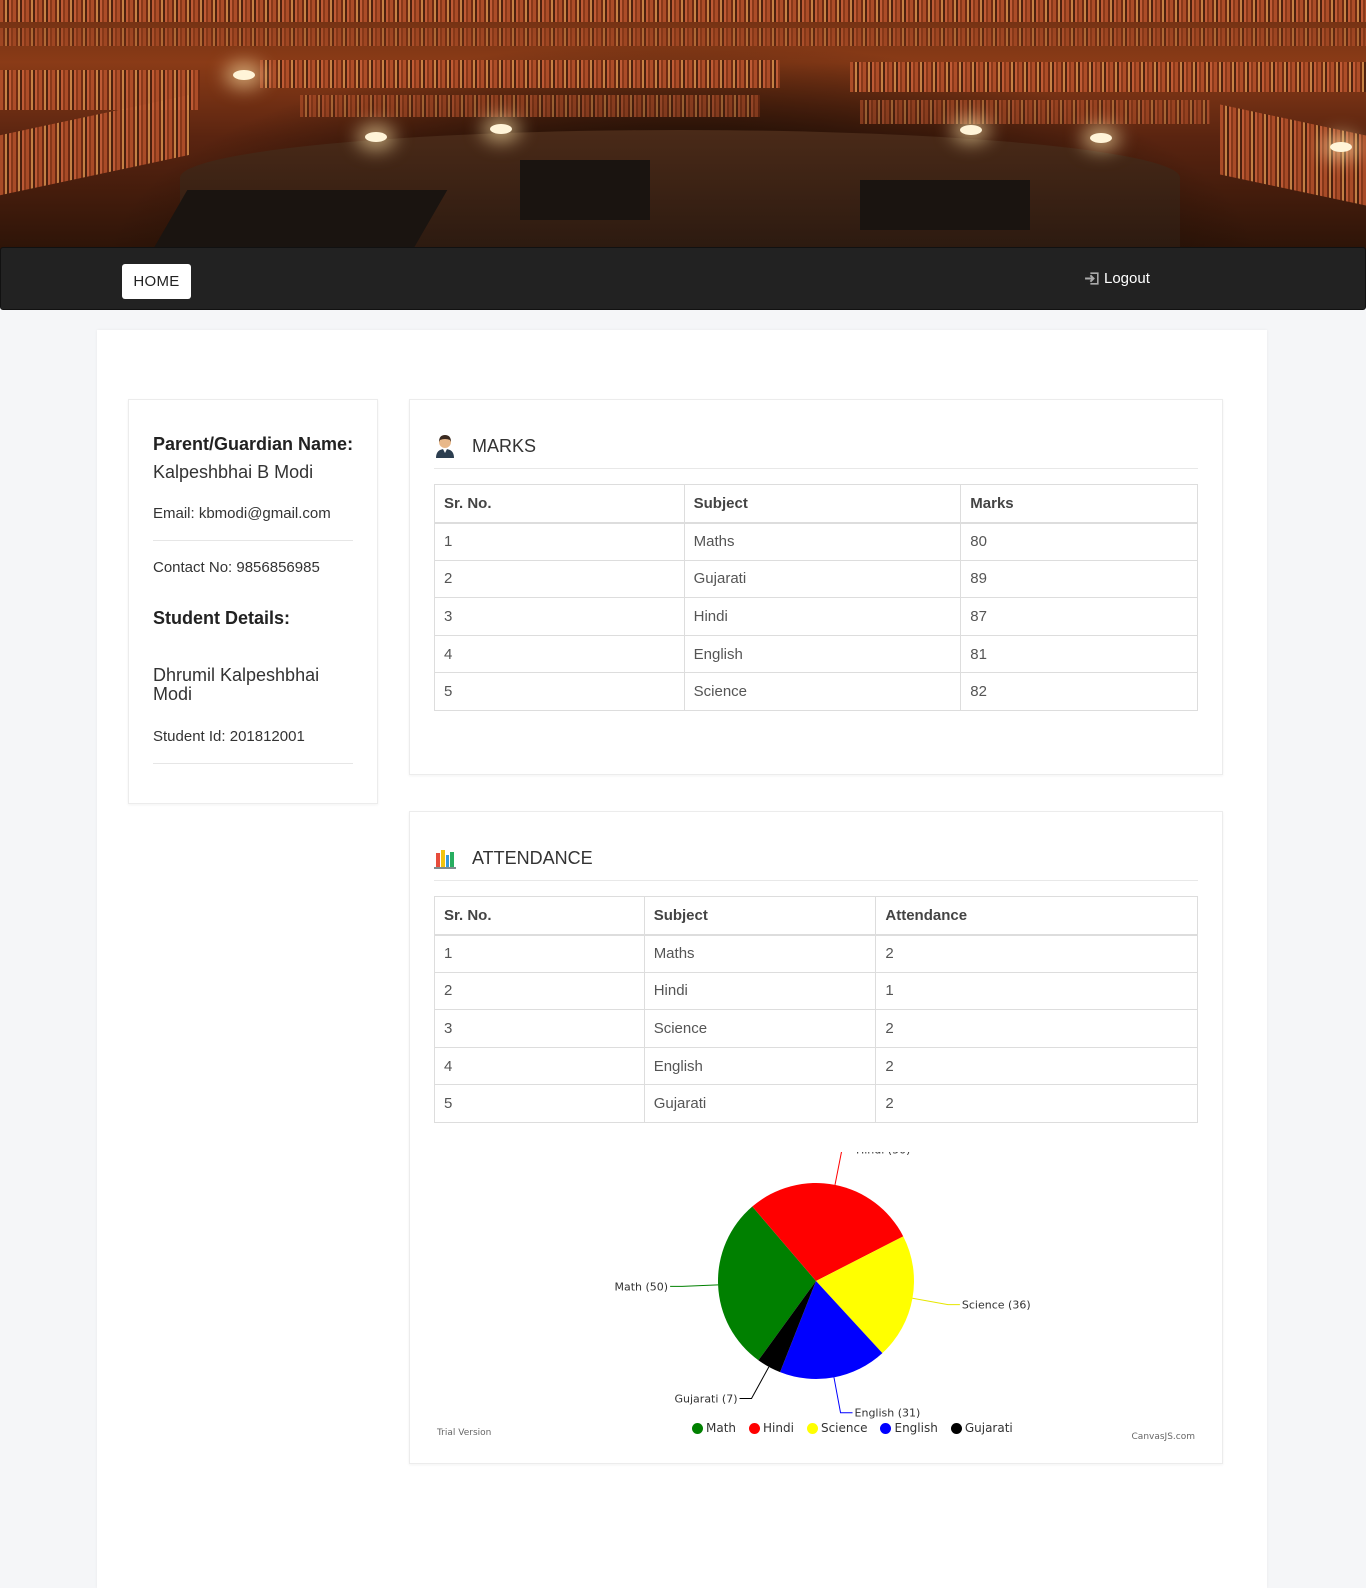  I want to click on table-cell: 81, so click(1079, 654).